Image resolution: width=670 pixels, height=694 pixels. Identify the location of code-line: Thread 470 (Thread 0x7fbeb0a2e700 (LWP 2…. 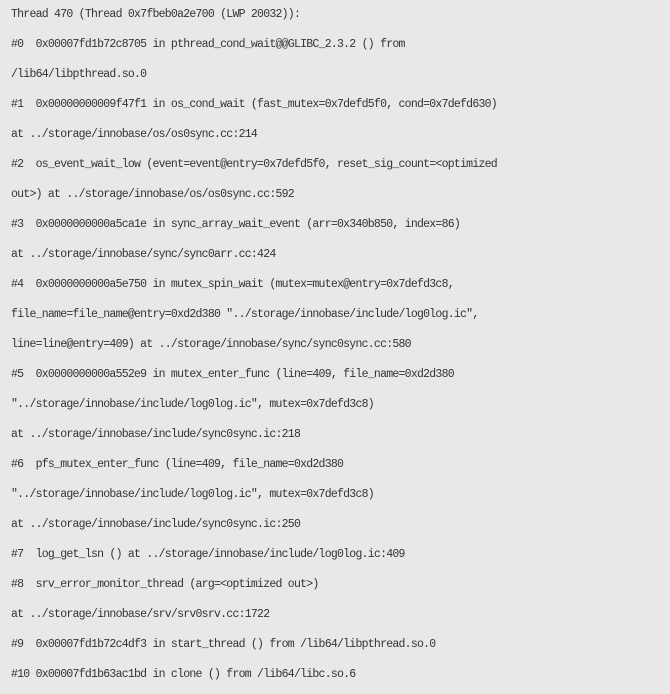
(156, 14).